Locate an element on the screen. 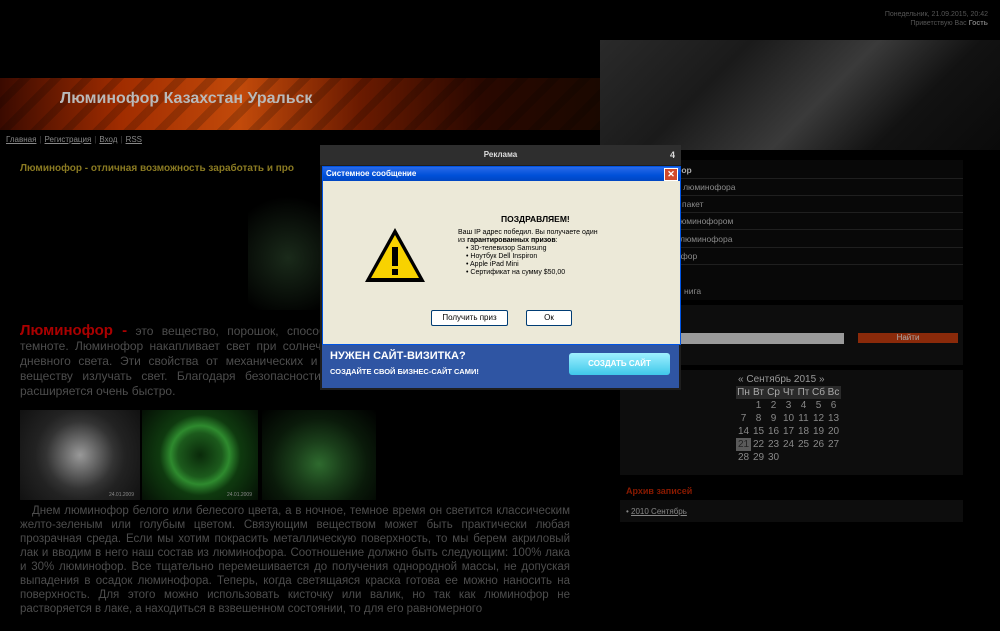 The image size is (1000, 631). calendar-day: 29 is located at coordinates (758, 457).